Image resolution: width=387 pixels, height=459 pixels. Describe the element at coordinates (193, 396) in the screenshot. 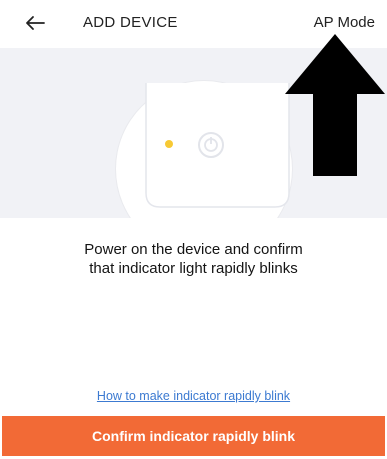

I see `help-link: How to make indicator rapidly blink` at that location.